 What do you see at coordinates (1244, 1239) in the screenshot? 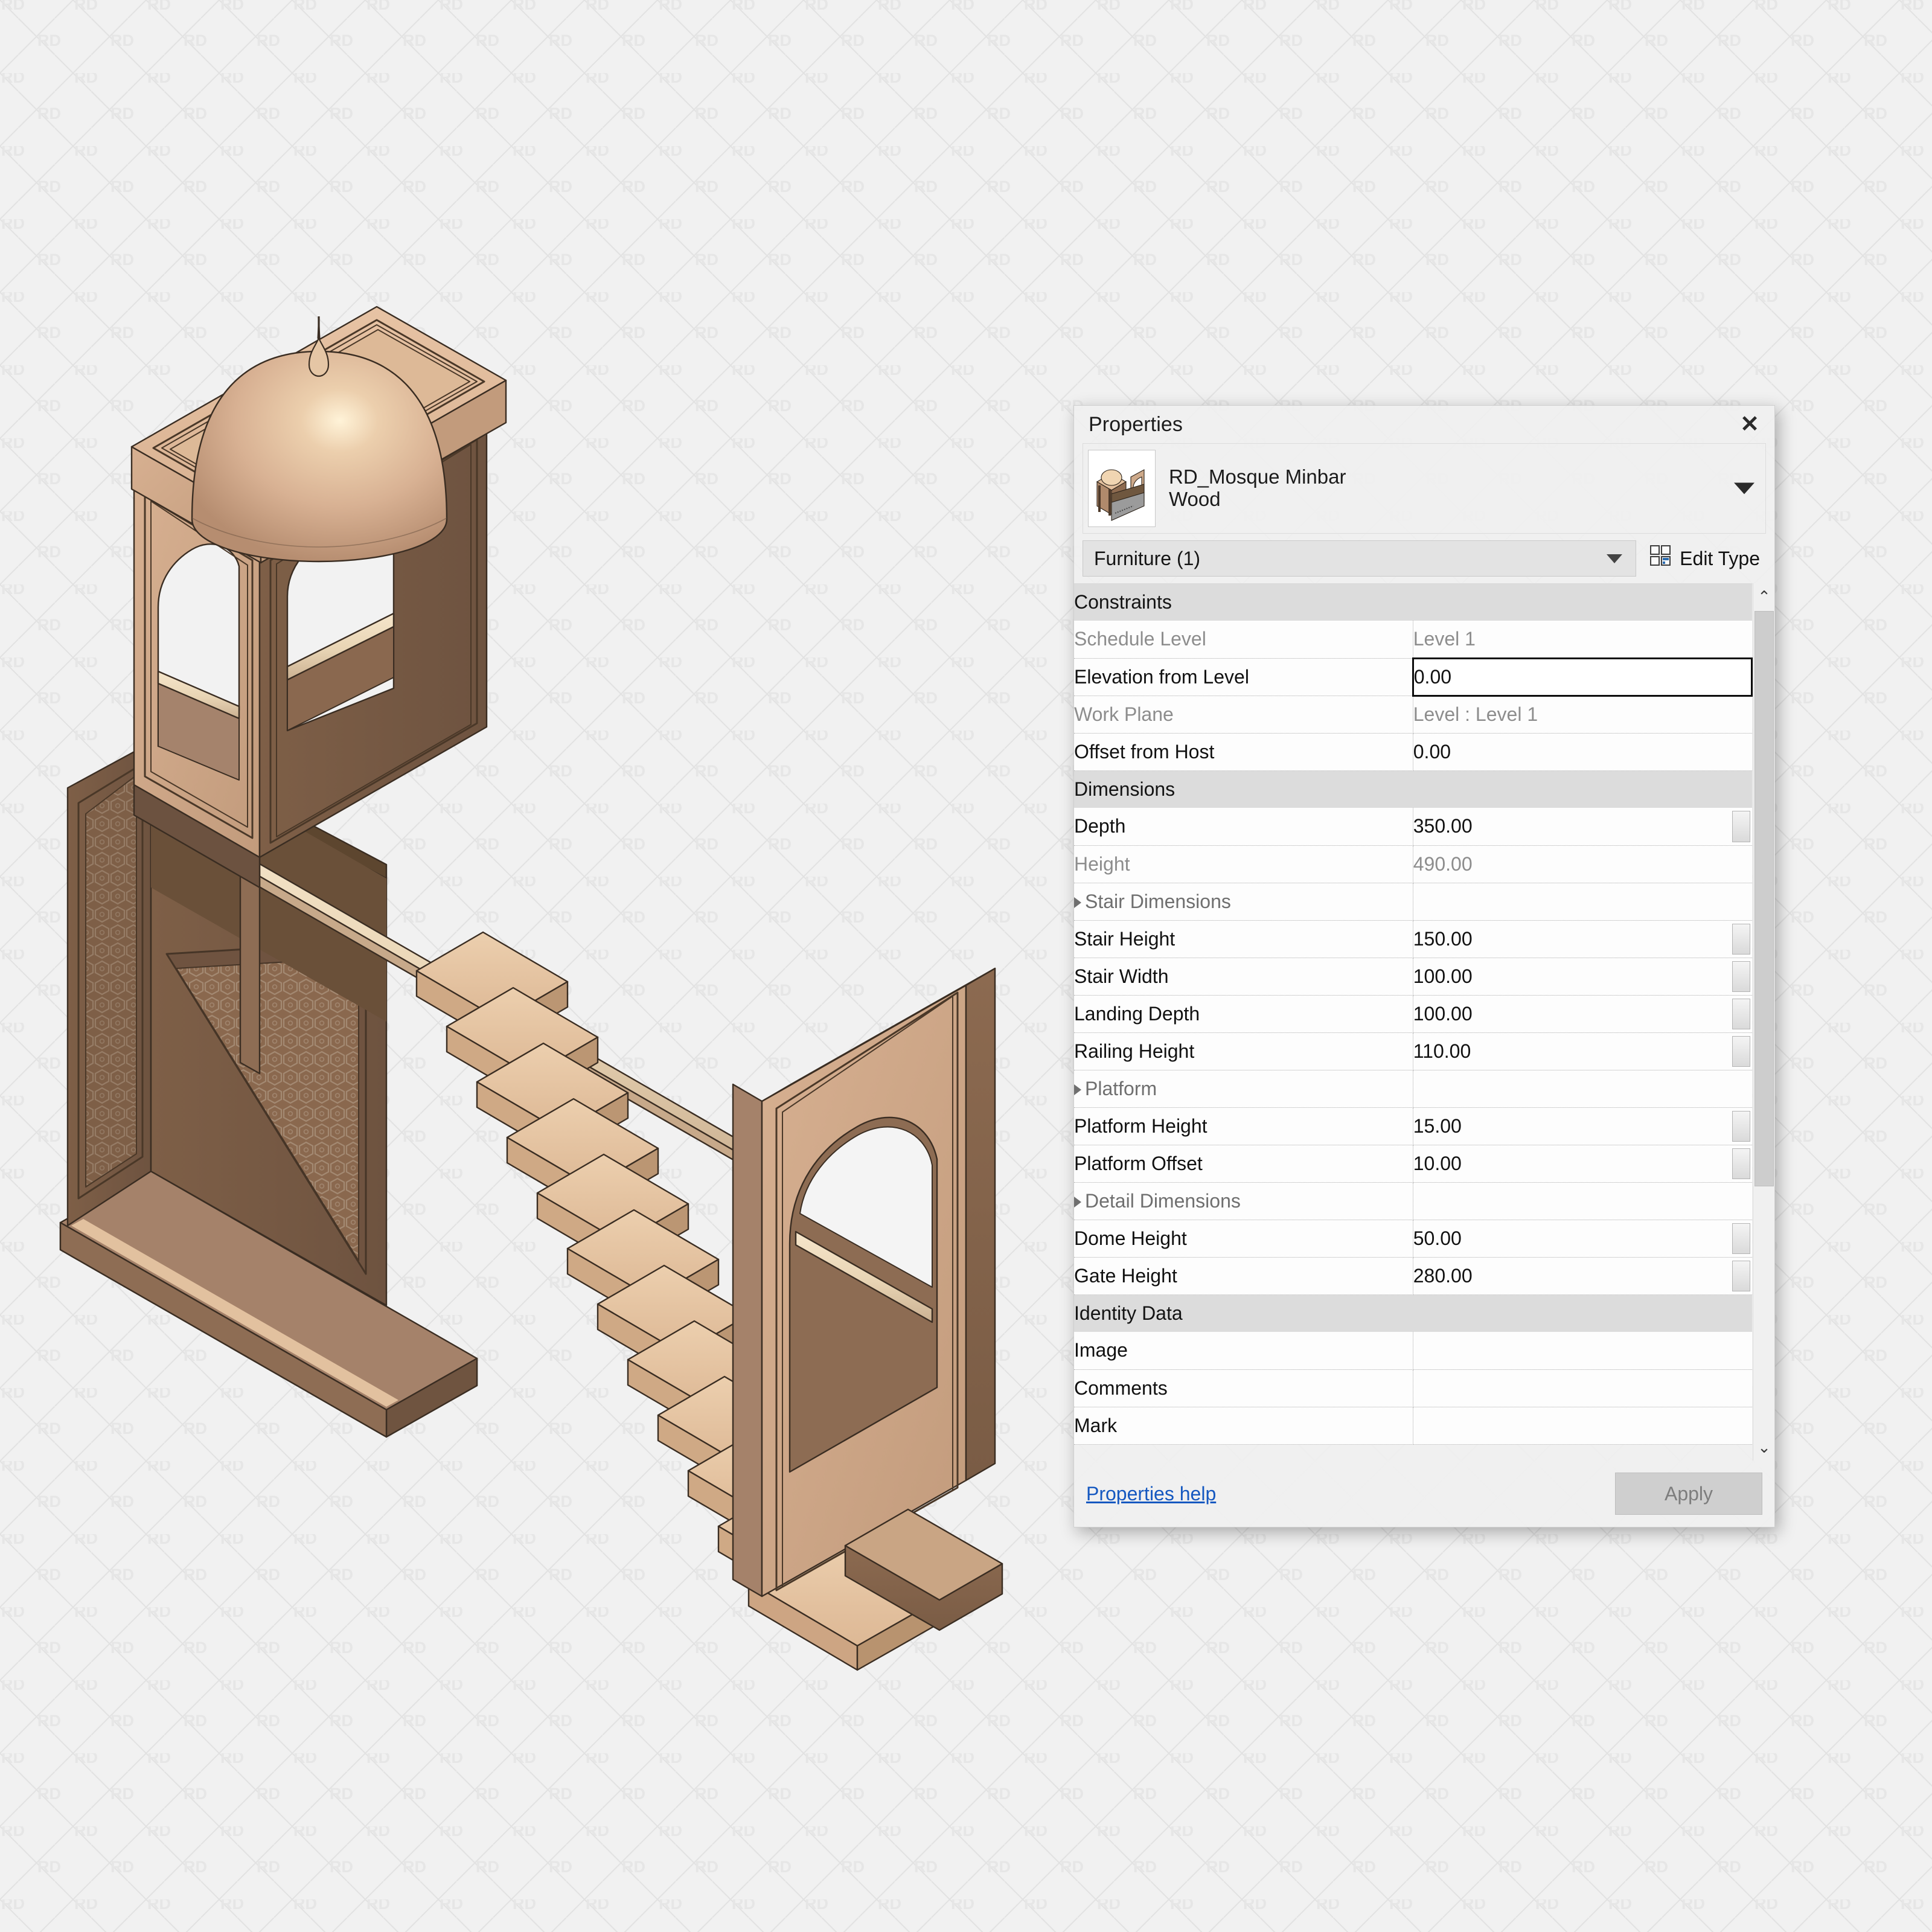
I see `property-label: Dome Height` at bounding box center [1244, 1239].